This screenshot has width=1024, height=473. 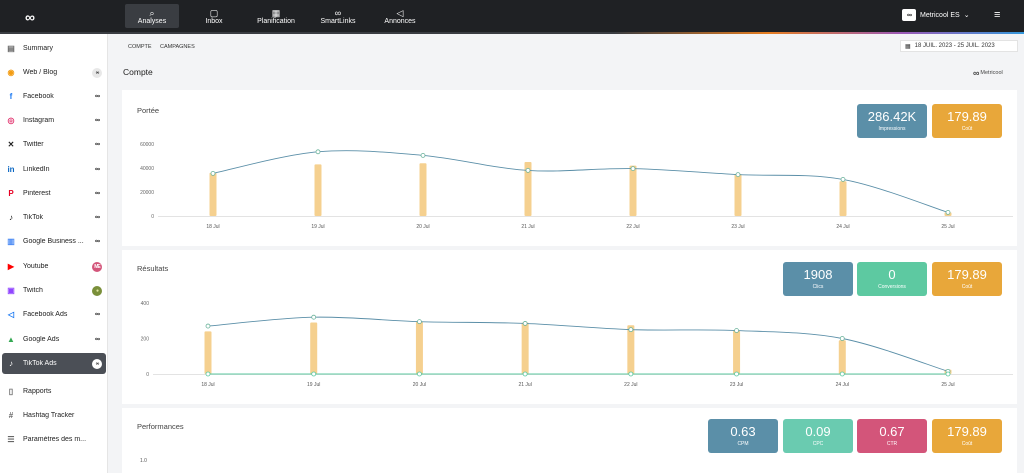 I want to click on sidebar-icon: ▤, so click(x=11, y=48).